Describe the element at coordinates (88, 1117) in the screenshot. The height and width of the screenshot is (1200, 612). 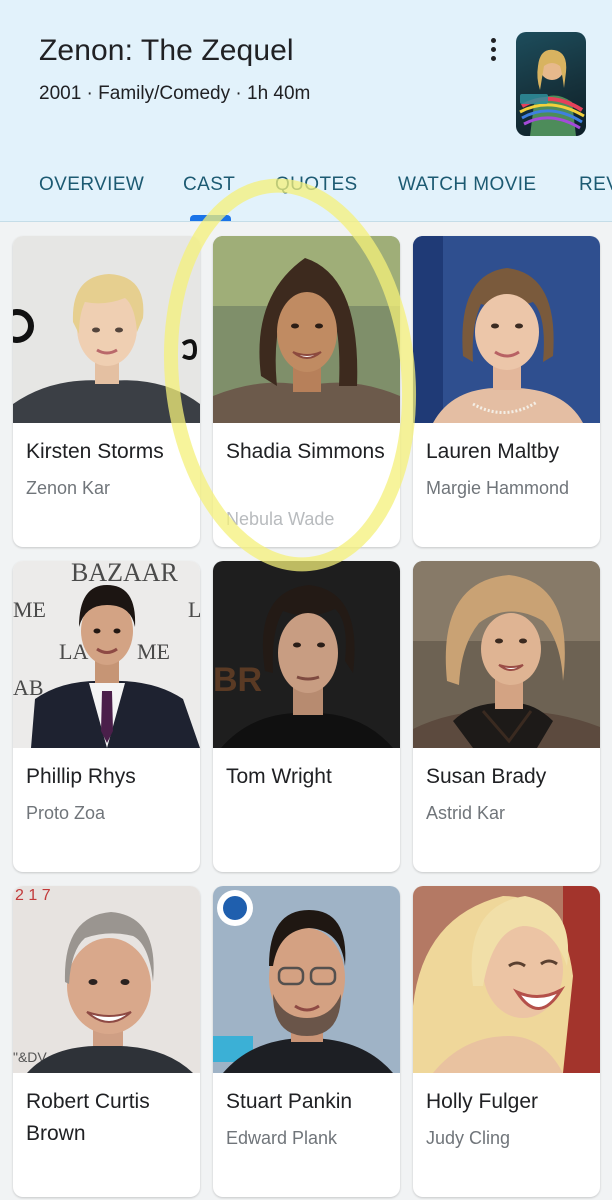
I see `actor-name: Robert Curtis Brown` at that location.